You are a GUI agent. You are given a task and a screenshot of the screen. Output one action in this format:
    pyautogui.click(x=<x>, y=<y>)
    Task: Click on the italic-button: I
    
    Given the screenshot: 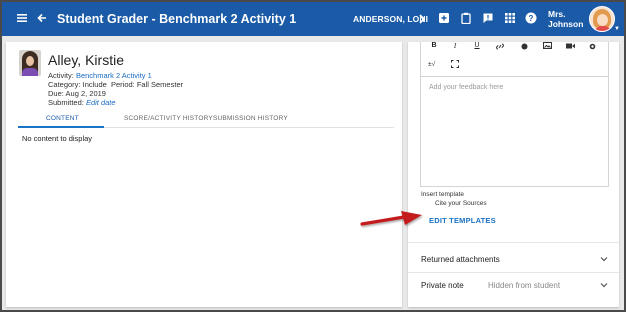 What is the action you would take?
    pyautogui.click(x=455, y=46)
    